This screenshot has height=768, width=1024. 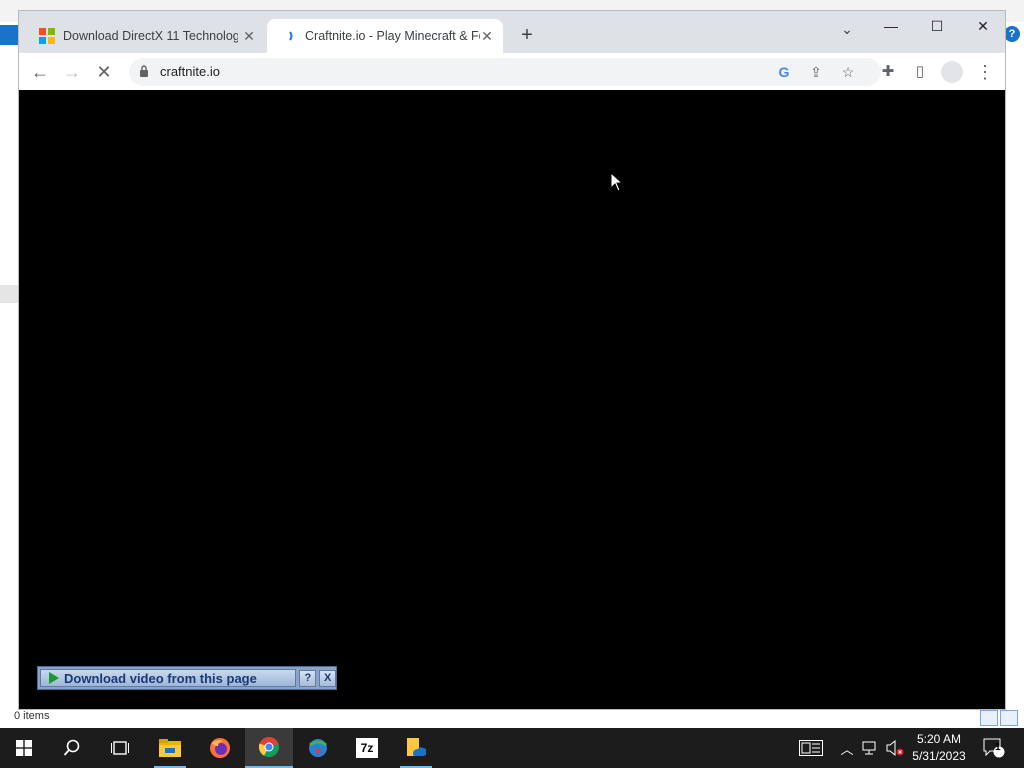 What do you see at coordinates (848, 72) in the screenshot?
I see `bookmark-star-icon: ☆` at bounding box center [848, 72].